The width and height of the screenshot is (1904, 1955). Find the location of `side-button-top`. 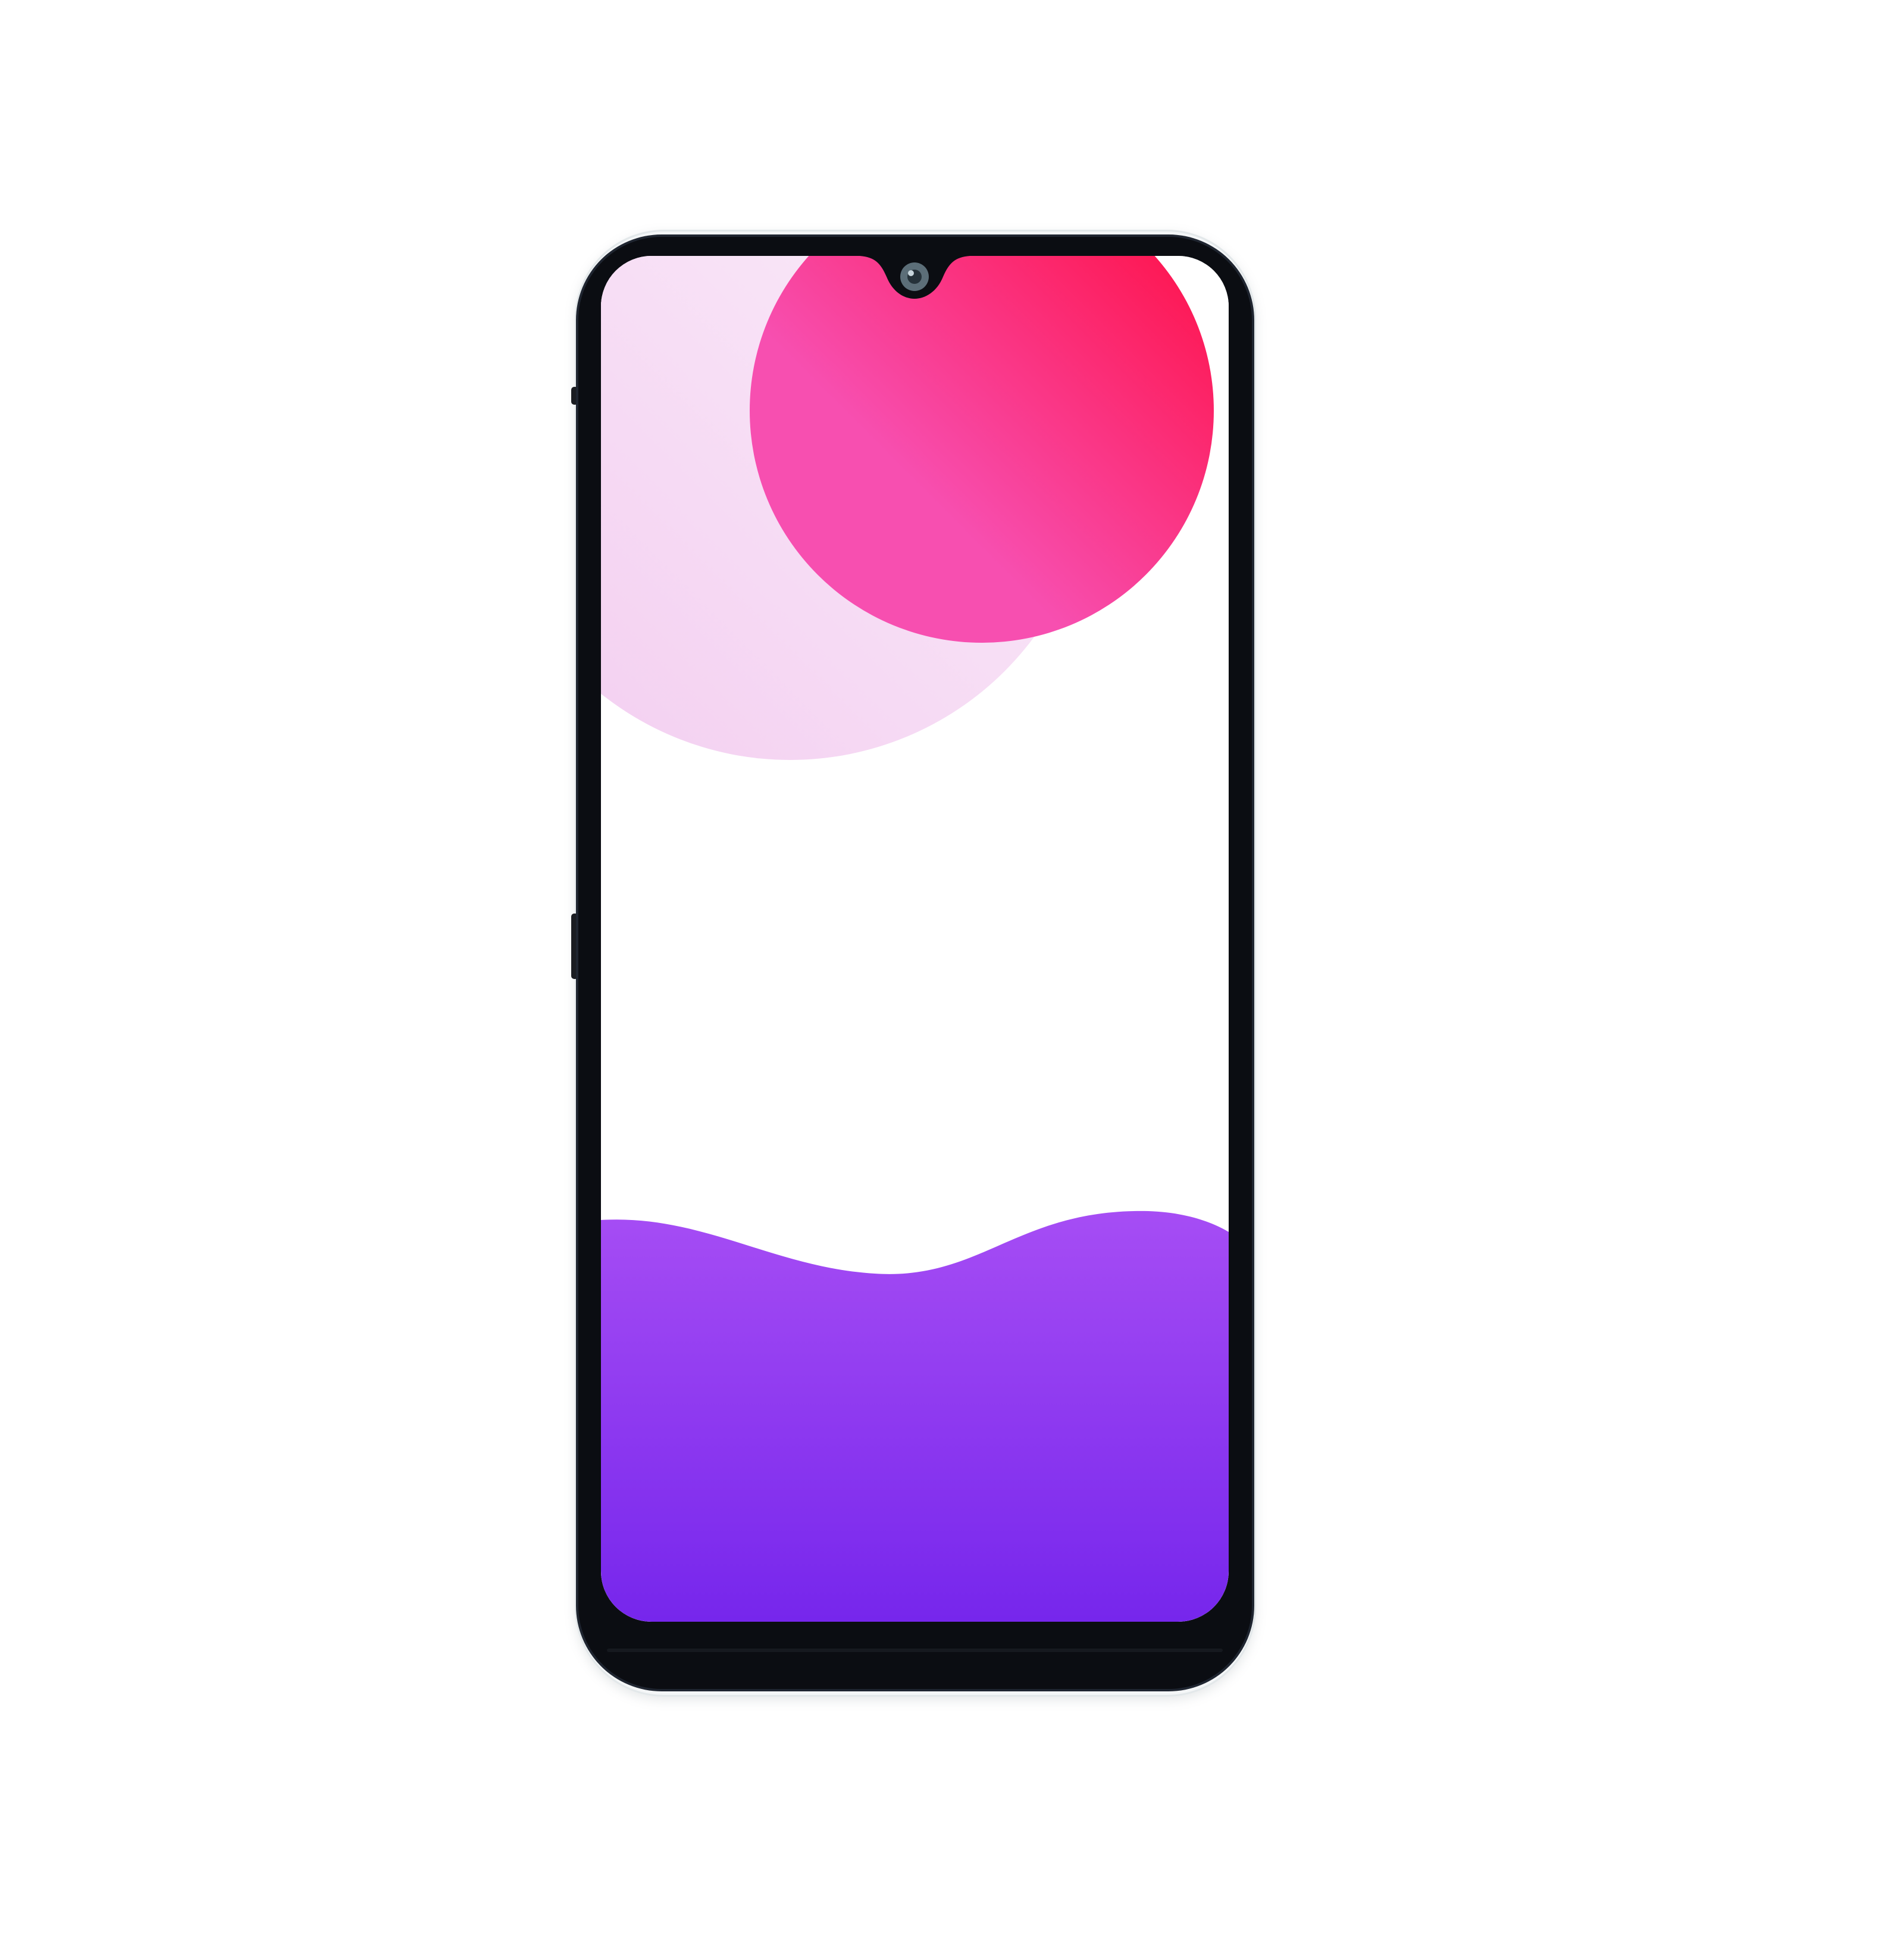

side-button-top is located at coordinates (574, 396).